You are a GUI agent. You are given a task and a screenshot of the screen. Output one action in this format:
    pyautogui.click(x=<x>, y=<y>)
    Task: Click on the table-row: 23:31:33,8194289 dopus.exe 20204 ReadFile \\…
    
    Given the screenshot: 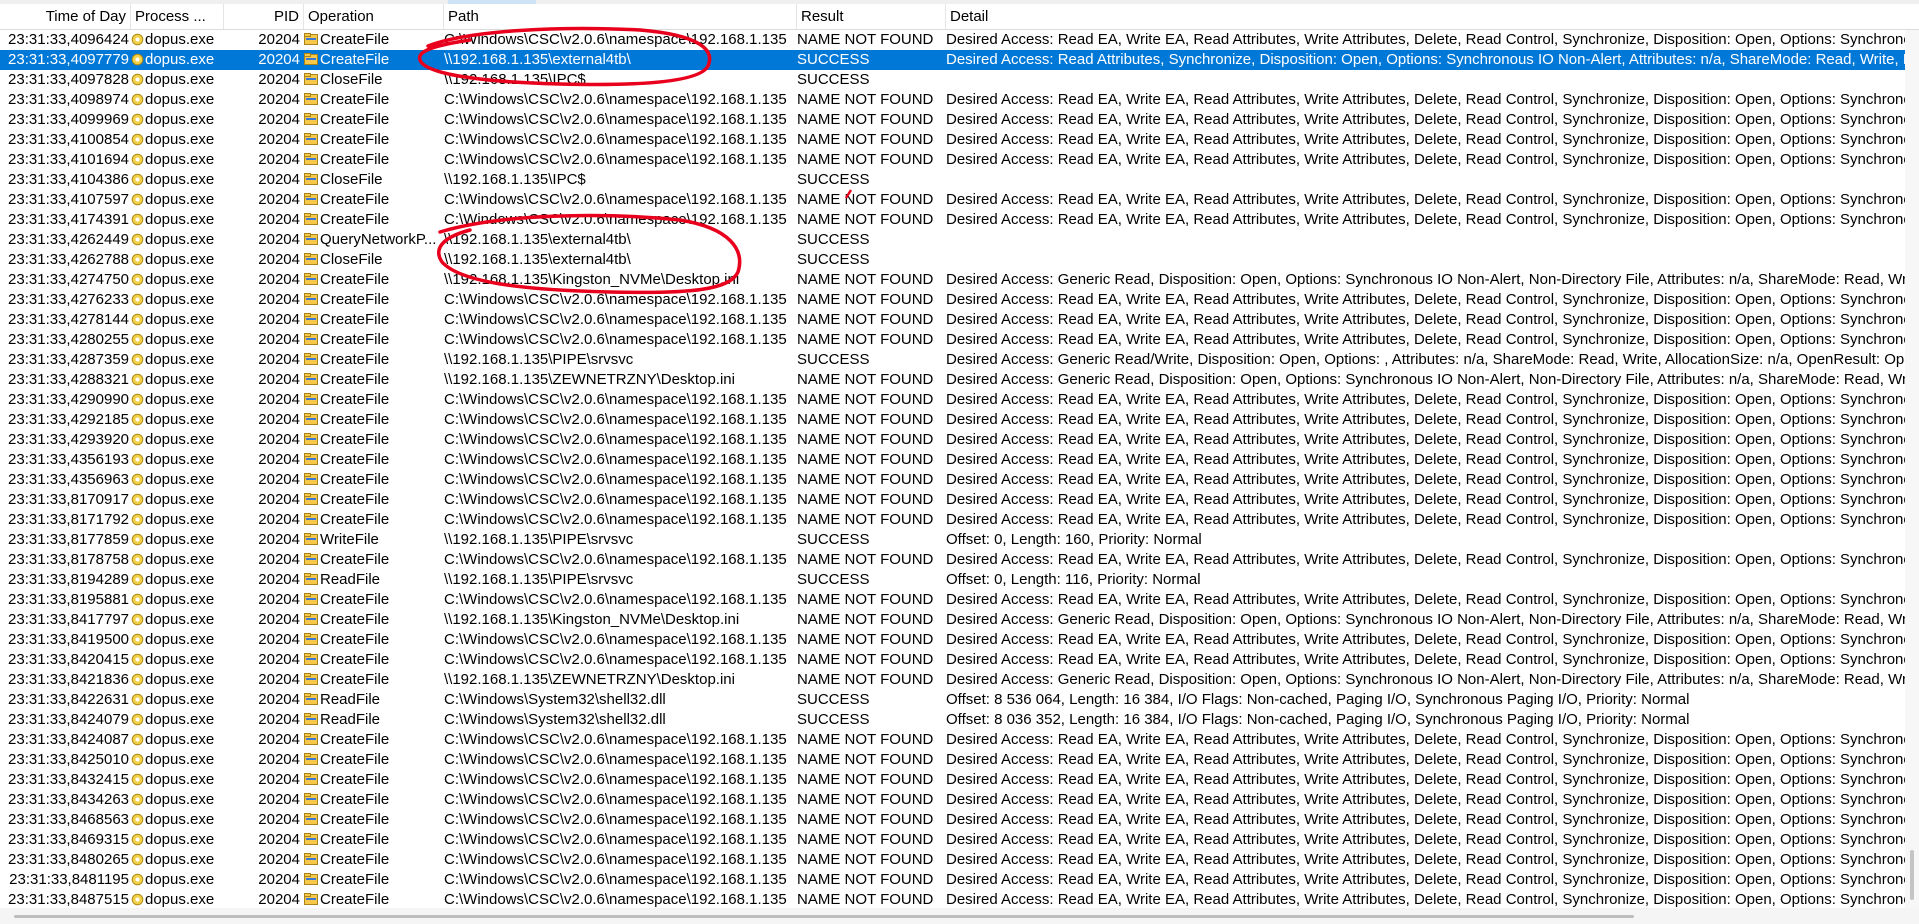 What is the action you would take?
    pyautogui.click(x=952, y=580)
    